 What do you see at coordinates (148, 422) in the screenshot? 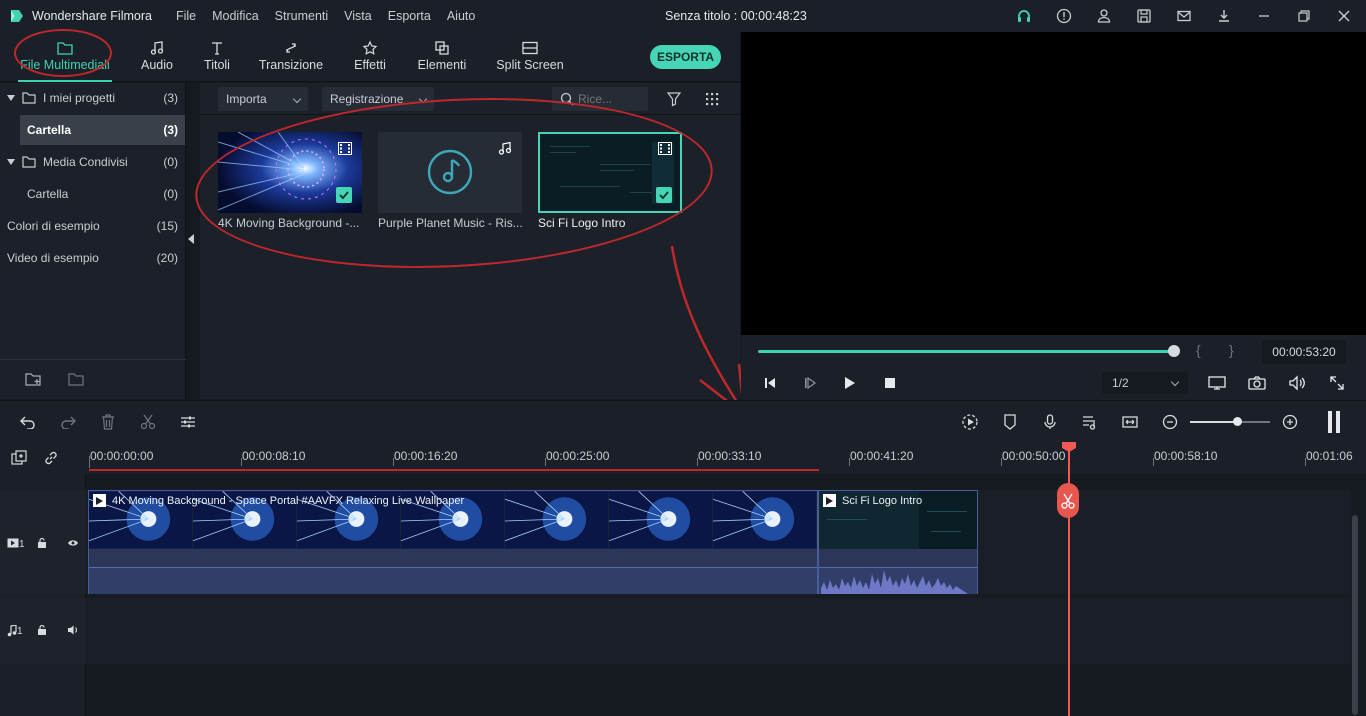
I see `cut-icon` at bounding box center [148, 422].